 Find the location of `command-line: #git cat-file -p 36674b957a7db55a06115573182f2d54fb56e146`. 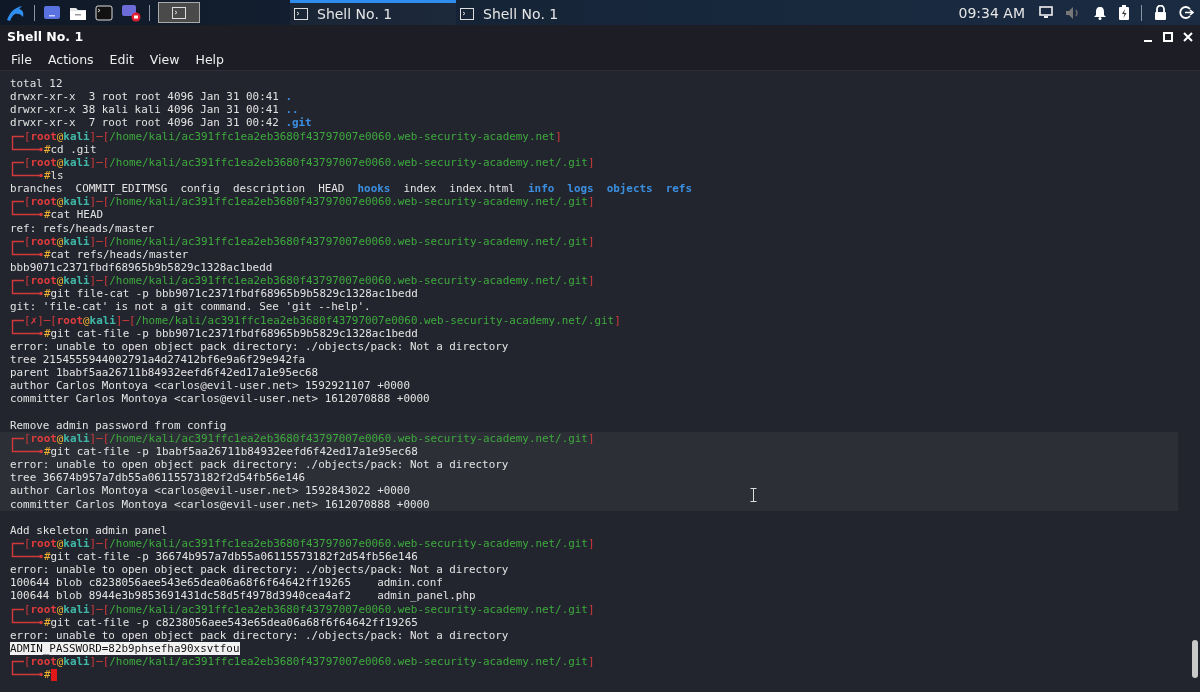

command-line: #git cat-file -p 36674b957a7db55a06115573182f2d54fb56e146 is located at coordinates (231, 557).